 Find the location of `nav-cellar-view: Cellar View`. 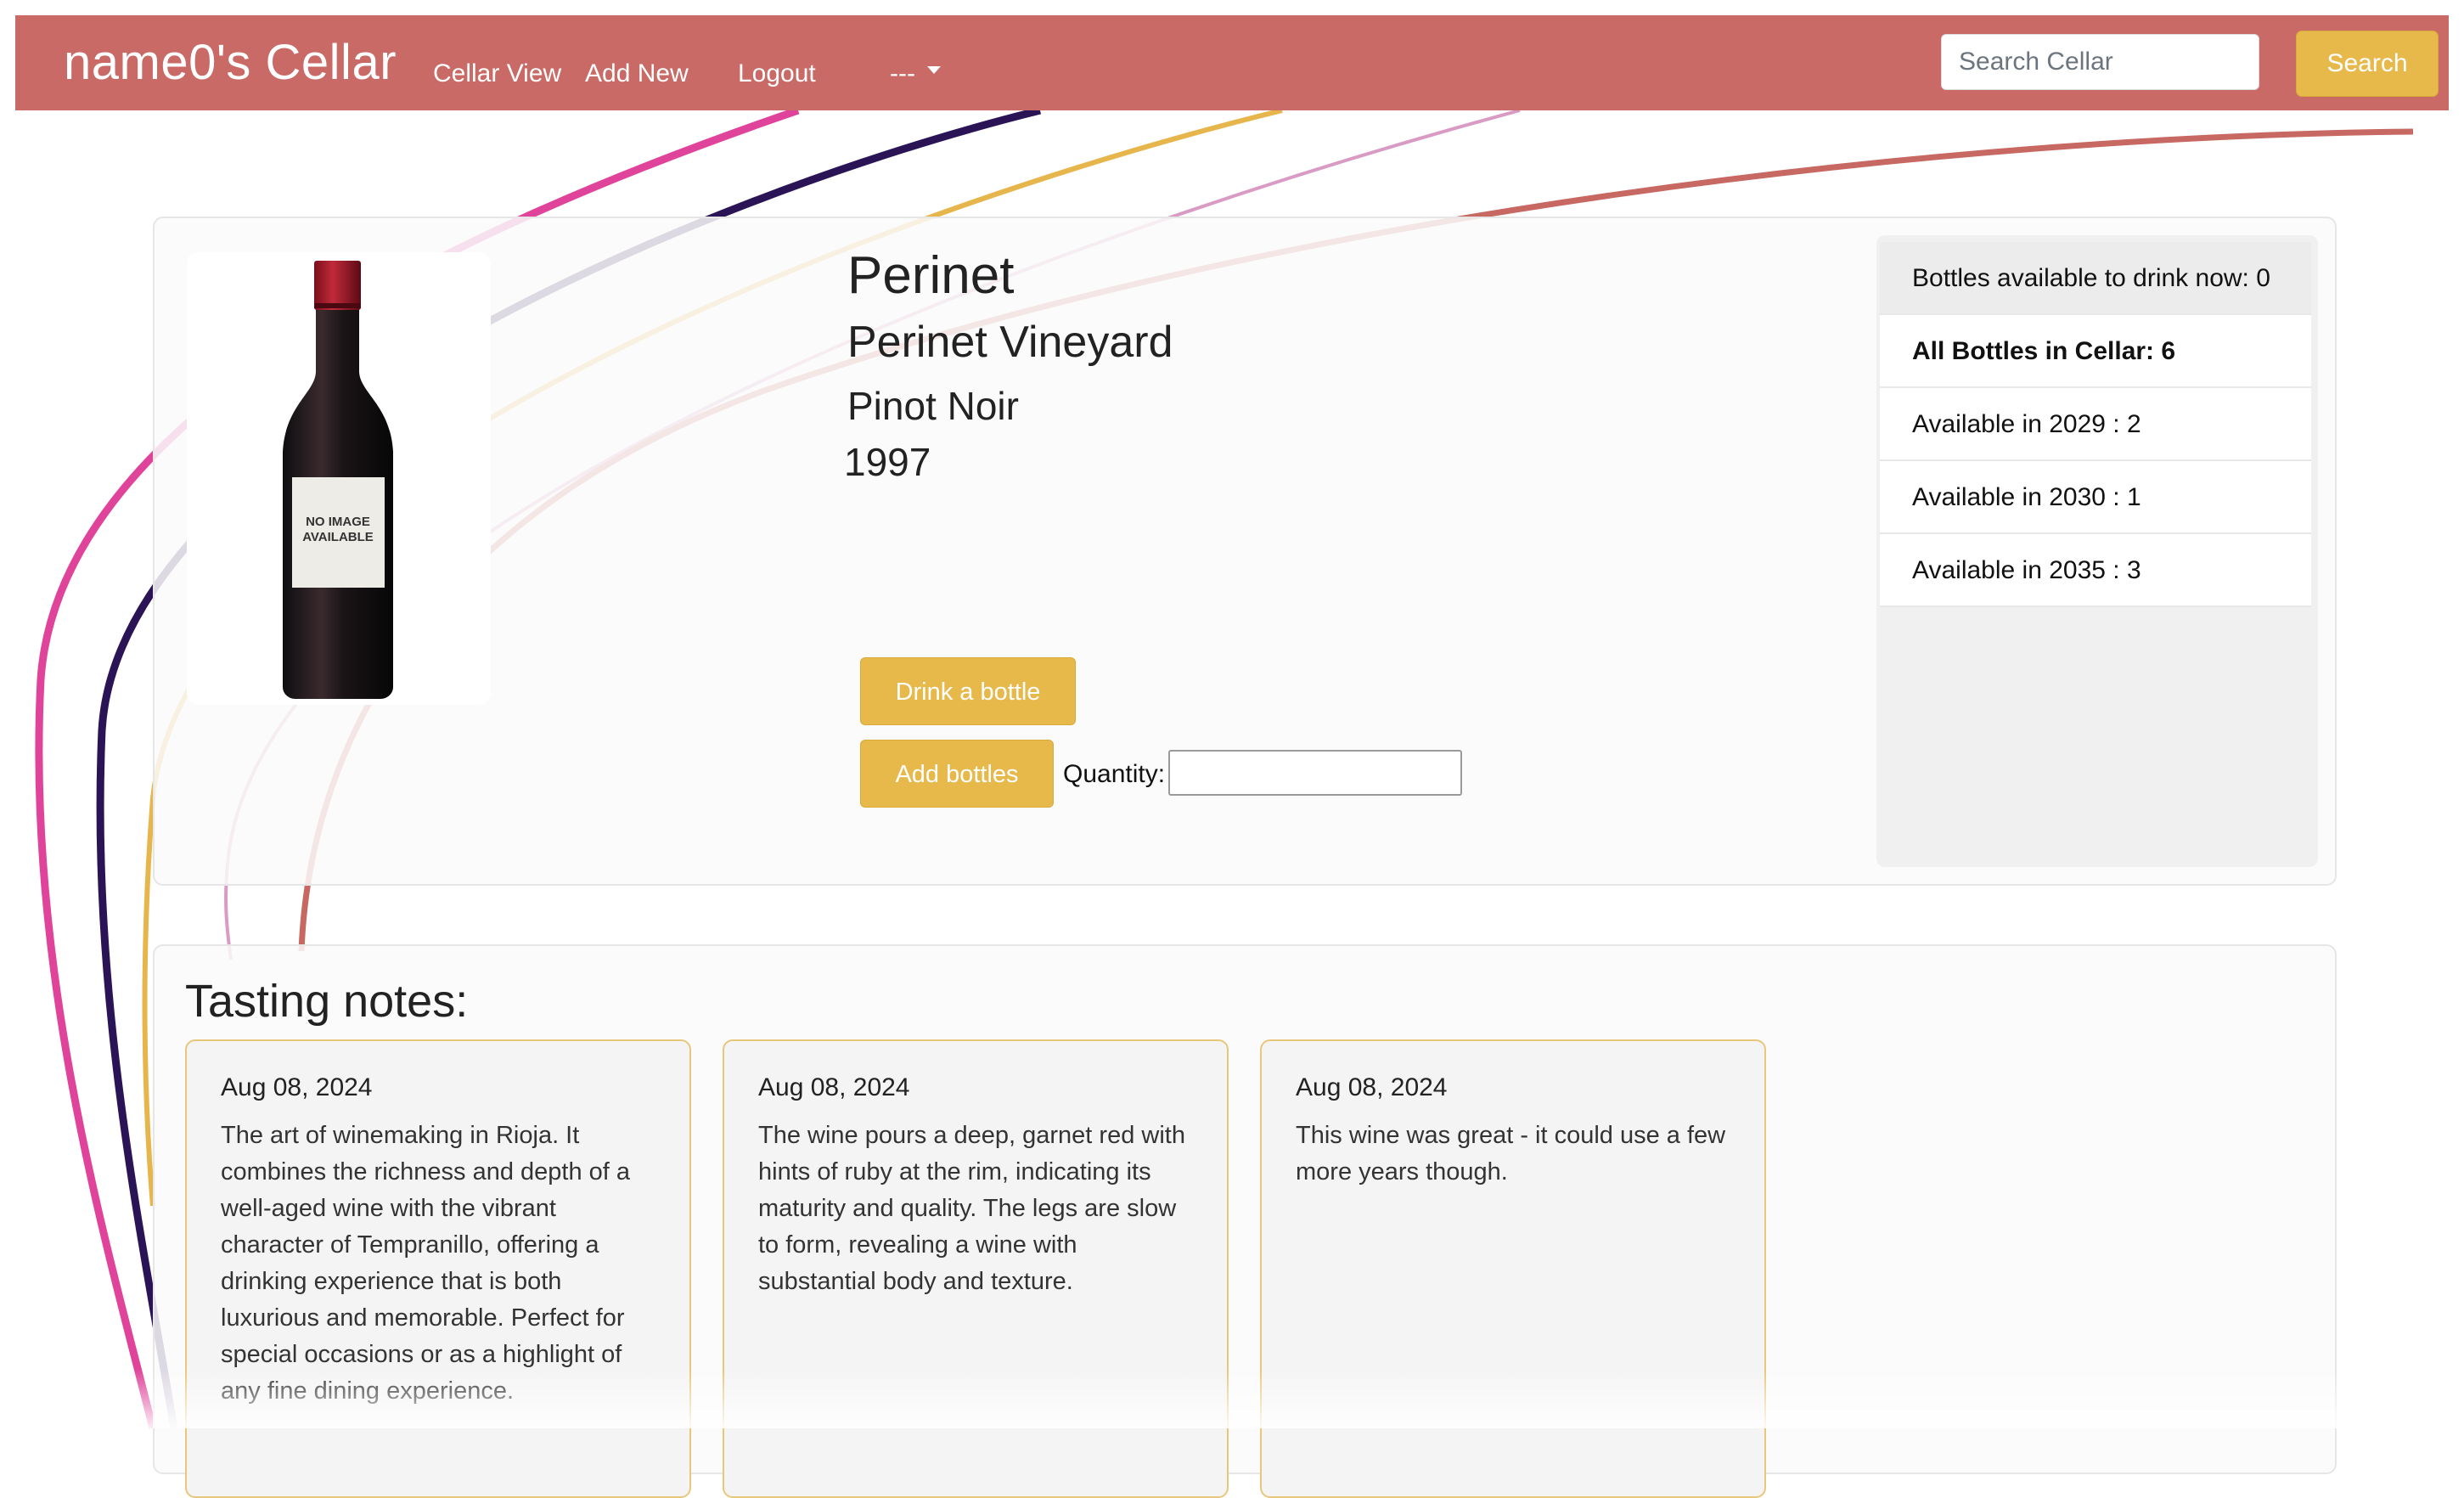

nav-cellar-view: Cellar View is located at coordinates (497, 73).